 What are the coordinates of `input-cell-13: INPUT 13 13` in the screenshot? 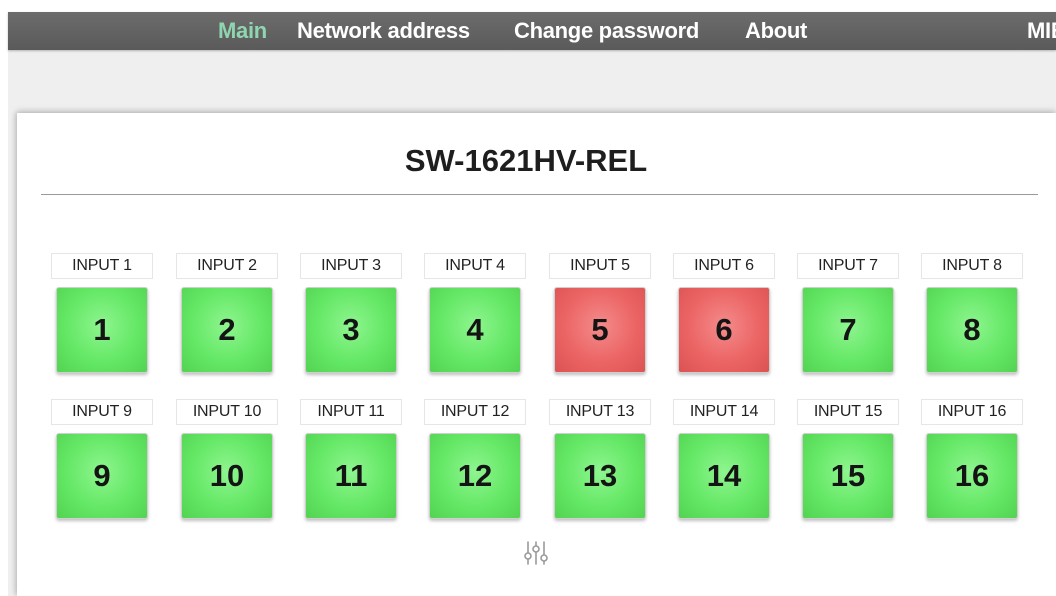 It's located at (600, 459).